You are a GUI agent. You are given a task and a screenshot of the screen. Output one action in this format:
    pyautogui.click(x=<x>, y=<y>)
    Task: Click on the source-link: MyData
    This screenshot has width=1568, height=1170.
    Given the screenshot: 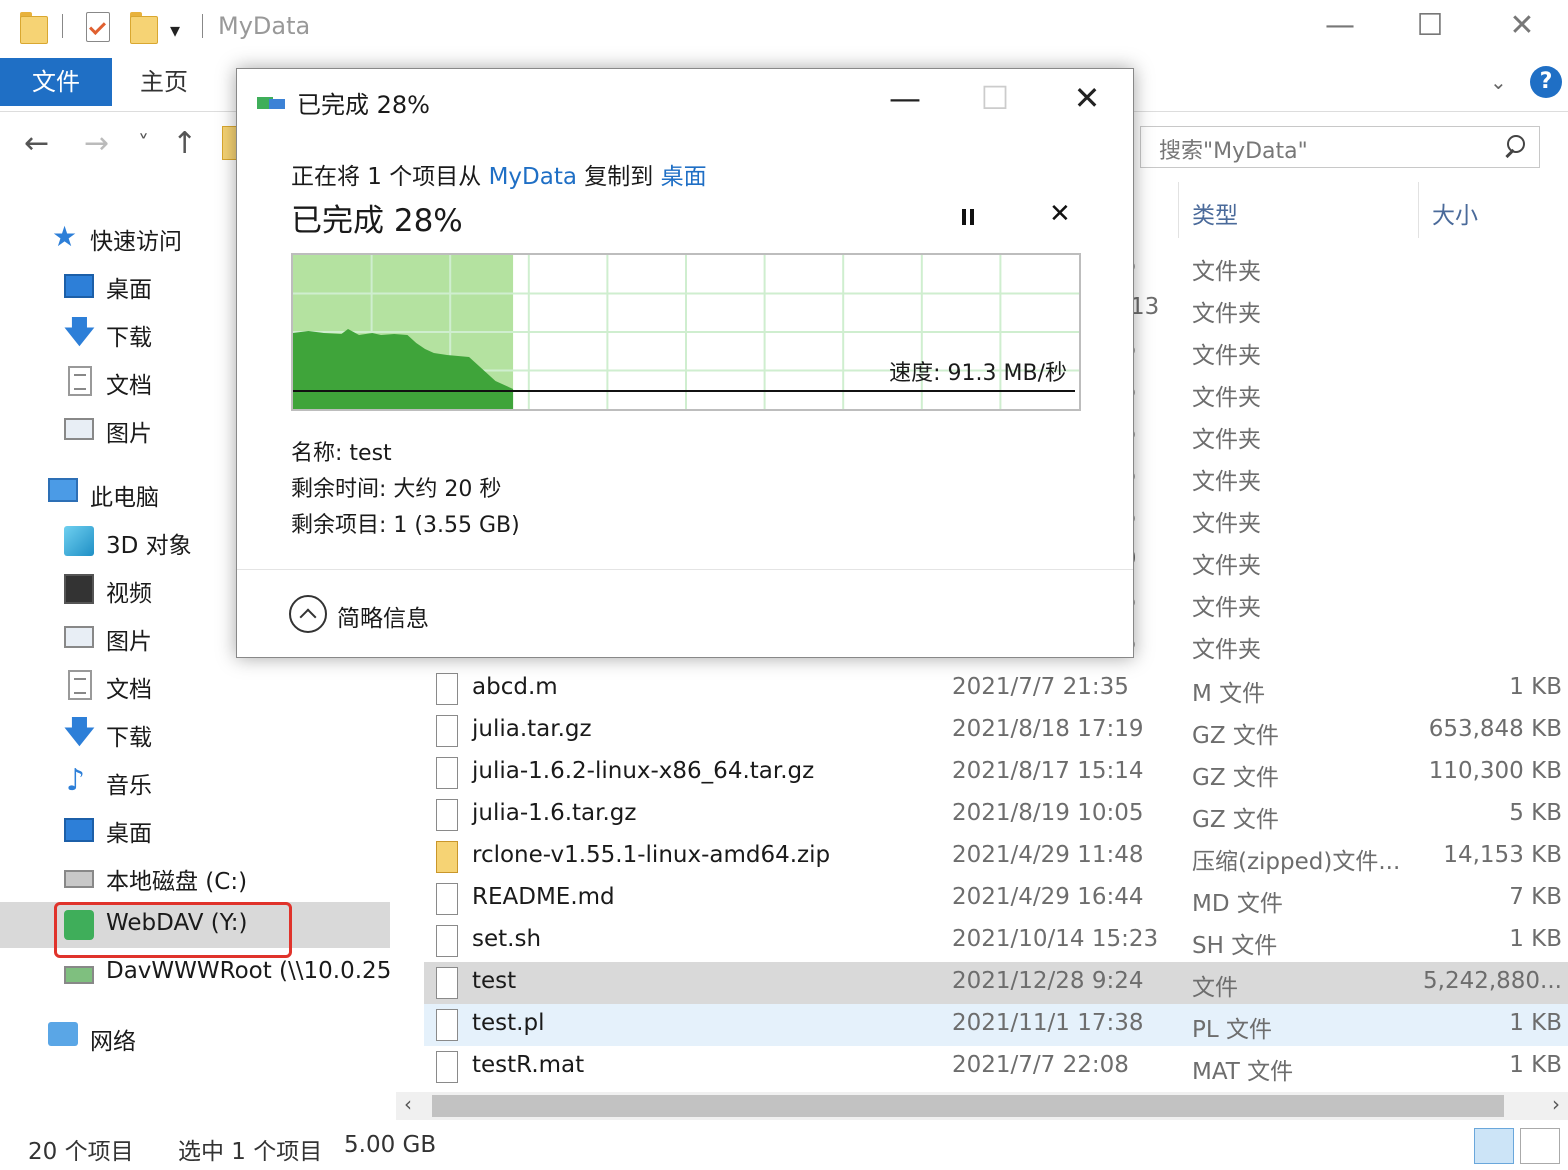 What is the action you would take?
    pyautogui.click(x=533, y=177)
    